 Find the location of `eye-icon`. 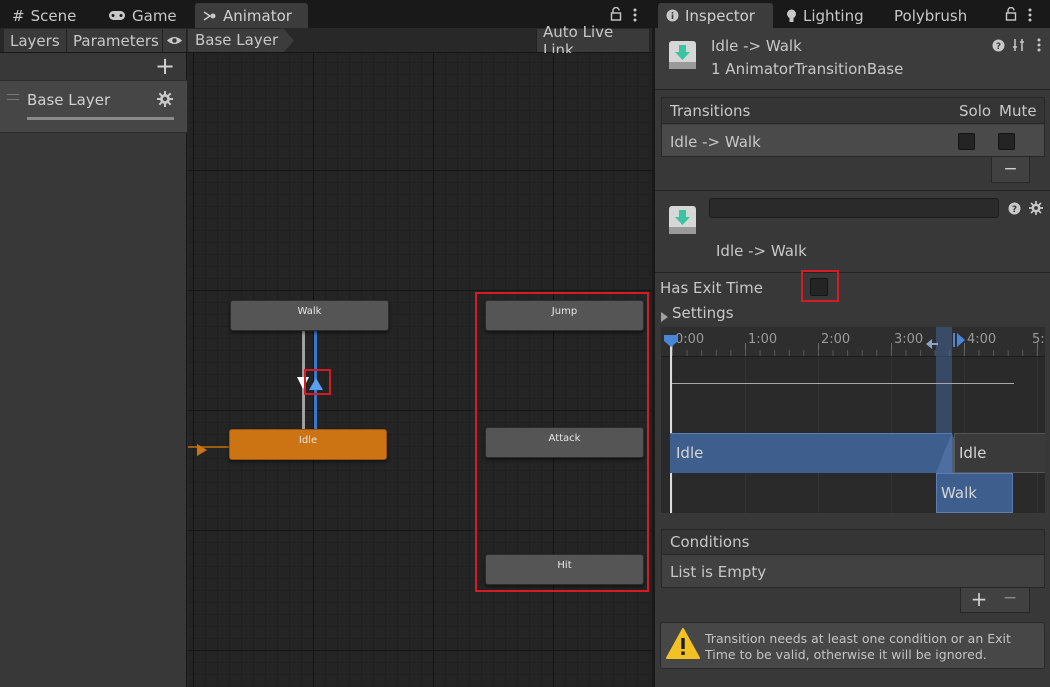

eye-icon is located at coordinates (175, 40).